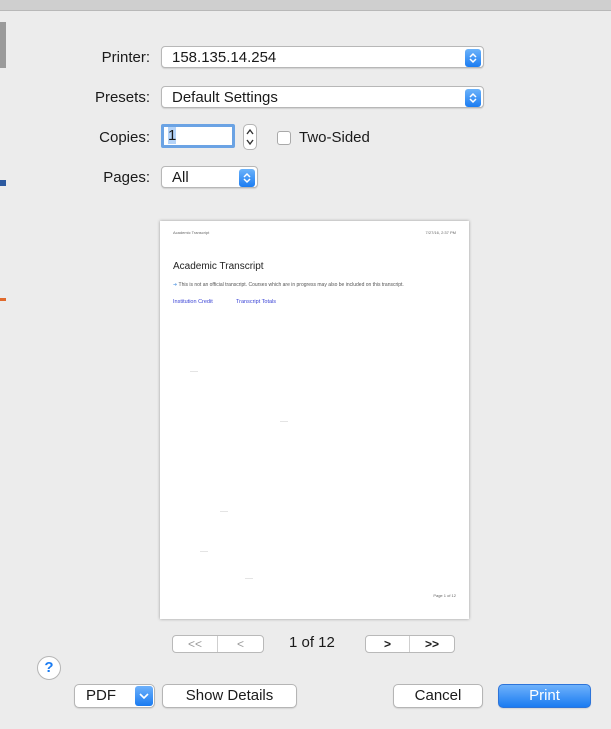  Describe the element at coordinates (191, 232) in the screenshot. I see `preview-header-left: Academic Transcript` at that location.